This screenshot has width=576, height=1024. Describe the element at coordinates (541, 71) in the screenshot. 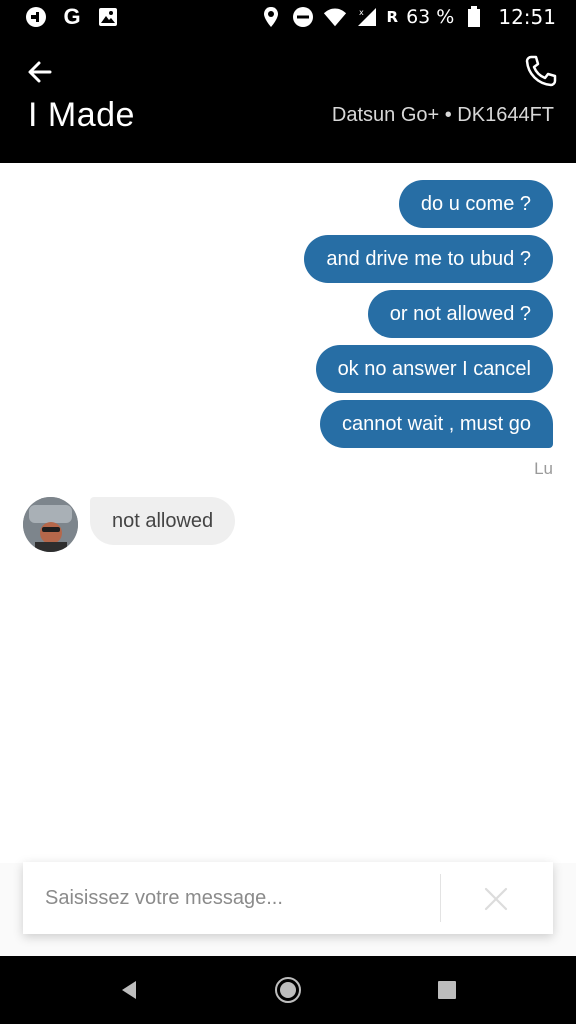

I see `phone-call-icon` at that location.